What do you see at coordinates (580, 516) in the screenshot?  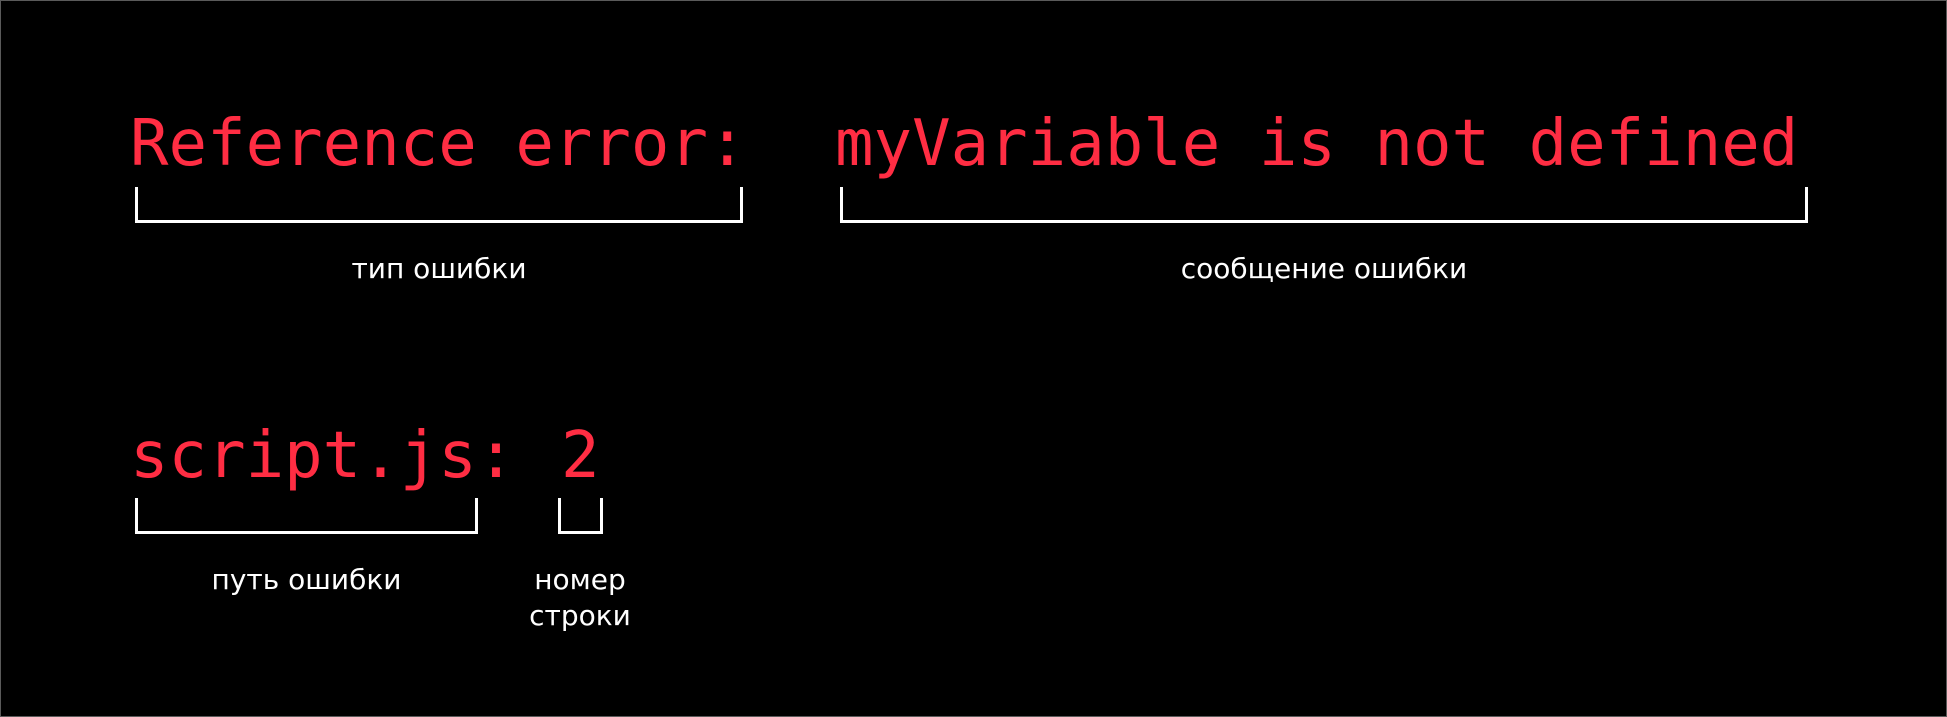 I see `line-number-bracket` at bounding box center [580, 516].